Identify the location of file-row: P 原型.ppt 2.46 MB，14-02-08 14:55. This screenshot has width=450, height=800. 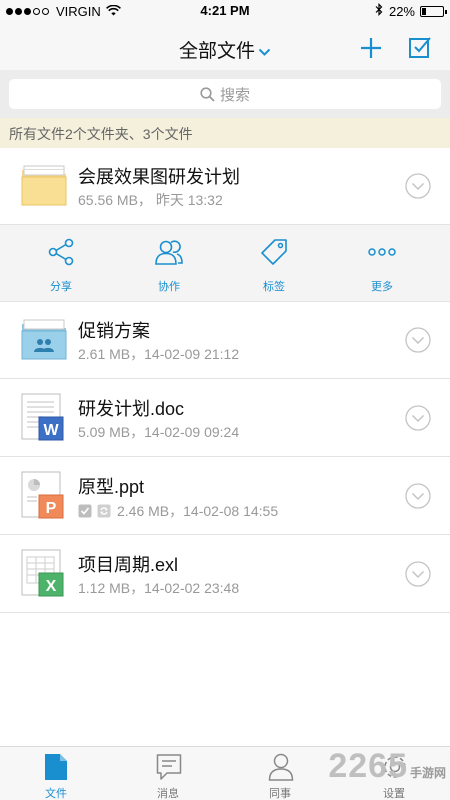
(225, 496).